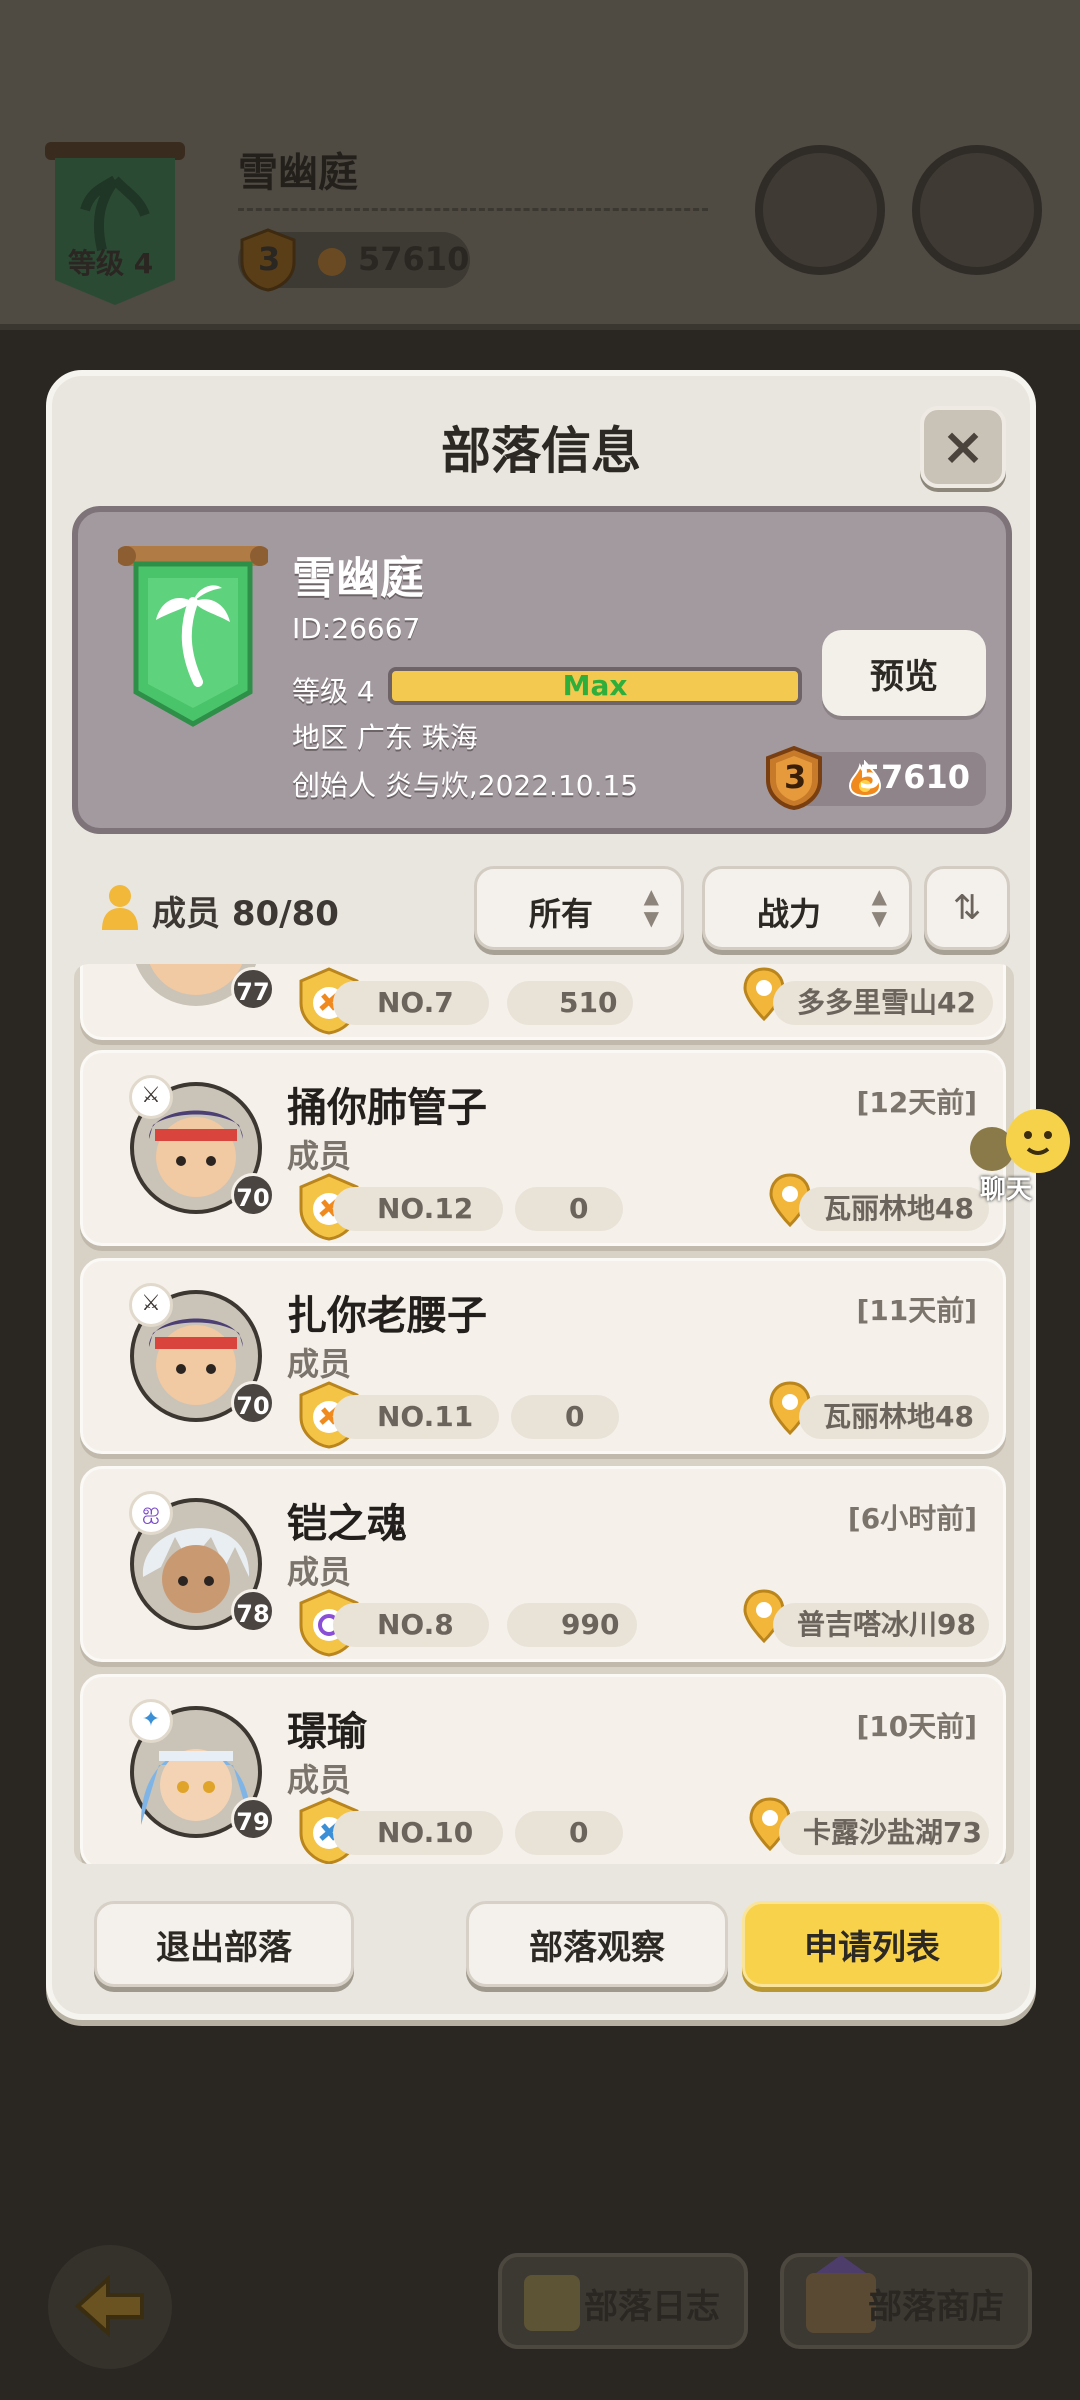  What do you see at coordinates (820, 210) in the screenshot?
I see `monkey-avatar-icon` at bounding box center [820, 210].